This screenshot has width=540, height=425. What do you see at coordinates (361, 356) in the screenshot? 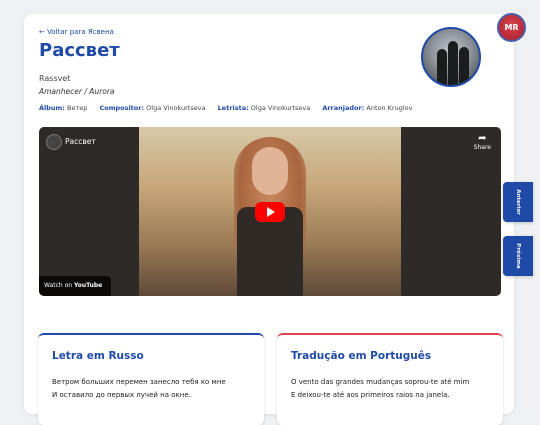
I see `portuguese-lyrics-title: Tradução em Português` at bounding box center [361, 356].